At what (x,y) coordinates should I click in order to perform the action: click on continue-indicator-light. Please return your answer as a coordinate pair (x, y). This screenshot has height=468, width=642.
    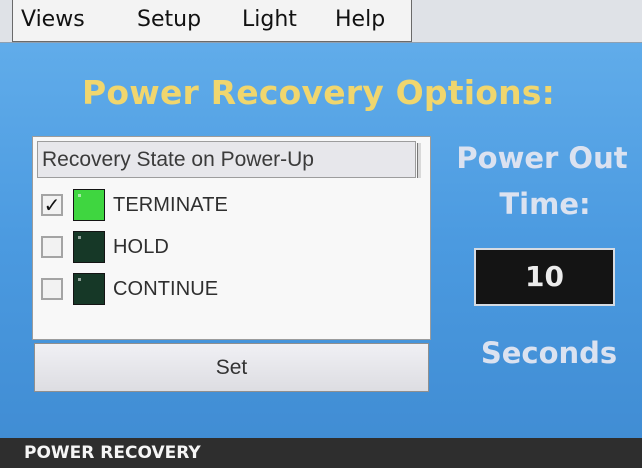
    Looking at the image, I should click on (89, 289).